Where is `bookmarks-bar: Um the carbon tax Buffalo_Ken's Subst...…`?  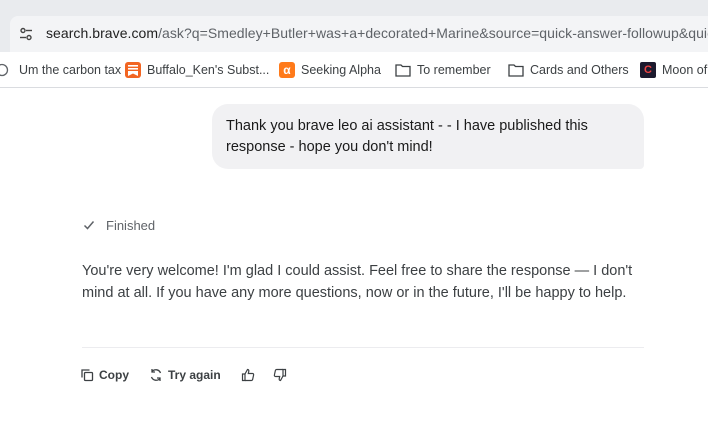 bookmarks-bar: Um the carbon tax Buffalo_Ken's Subst...… is located at coordinates (354, 70).